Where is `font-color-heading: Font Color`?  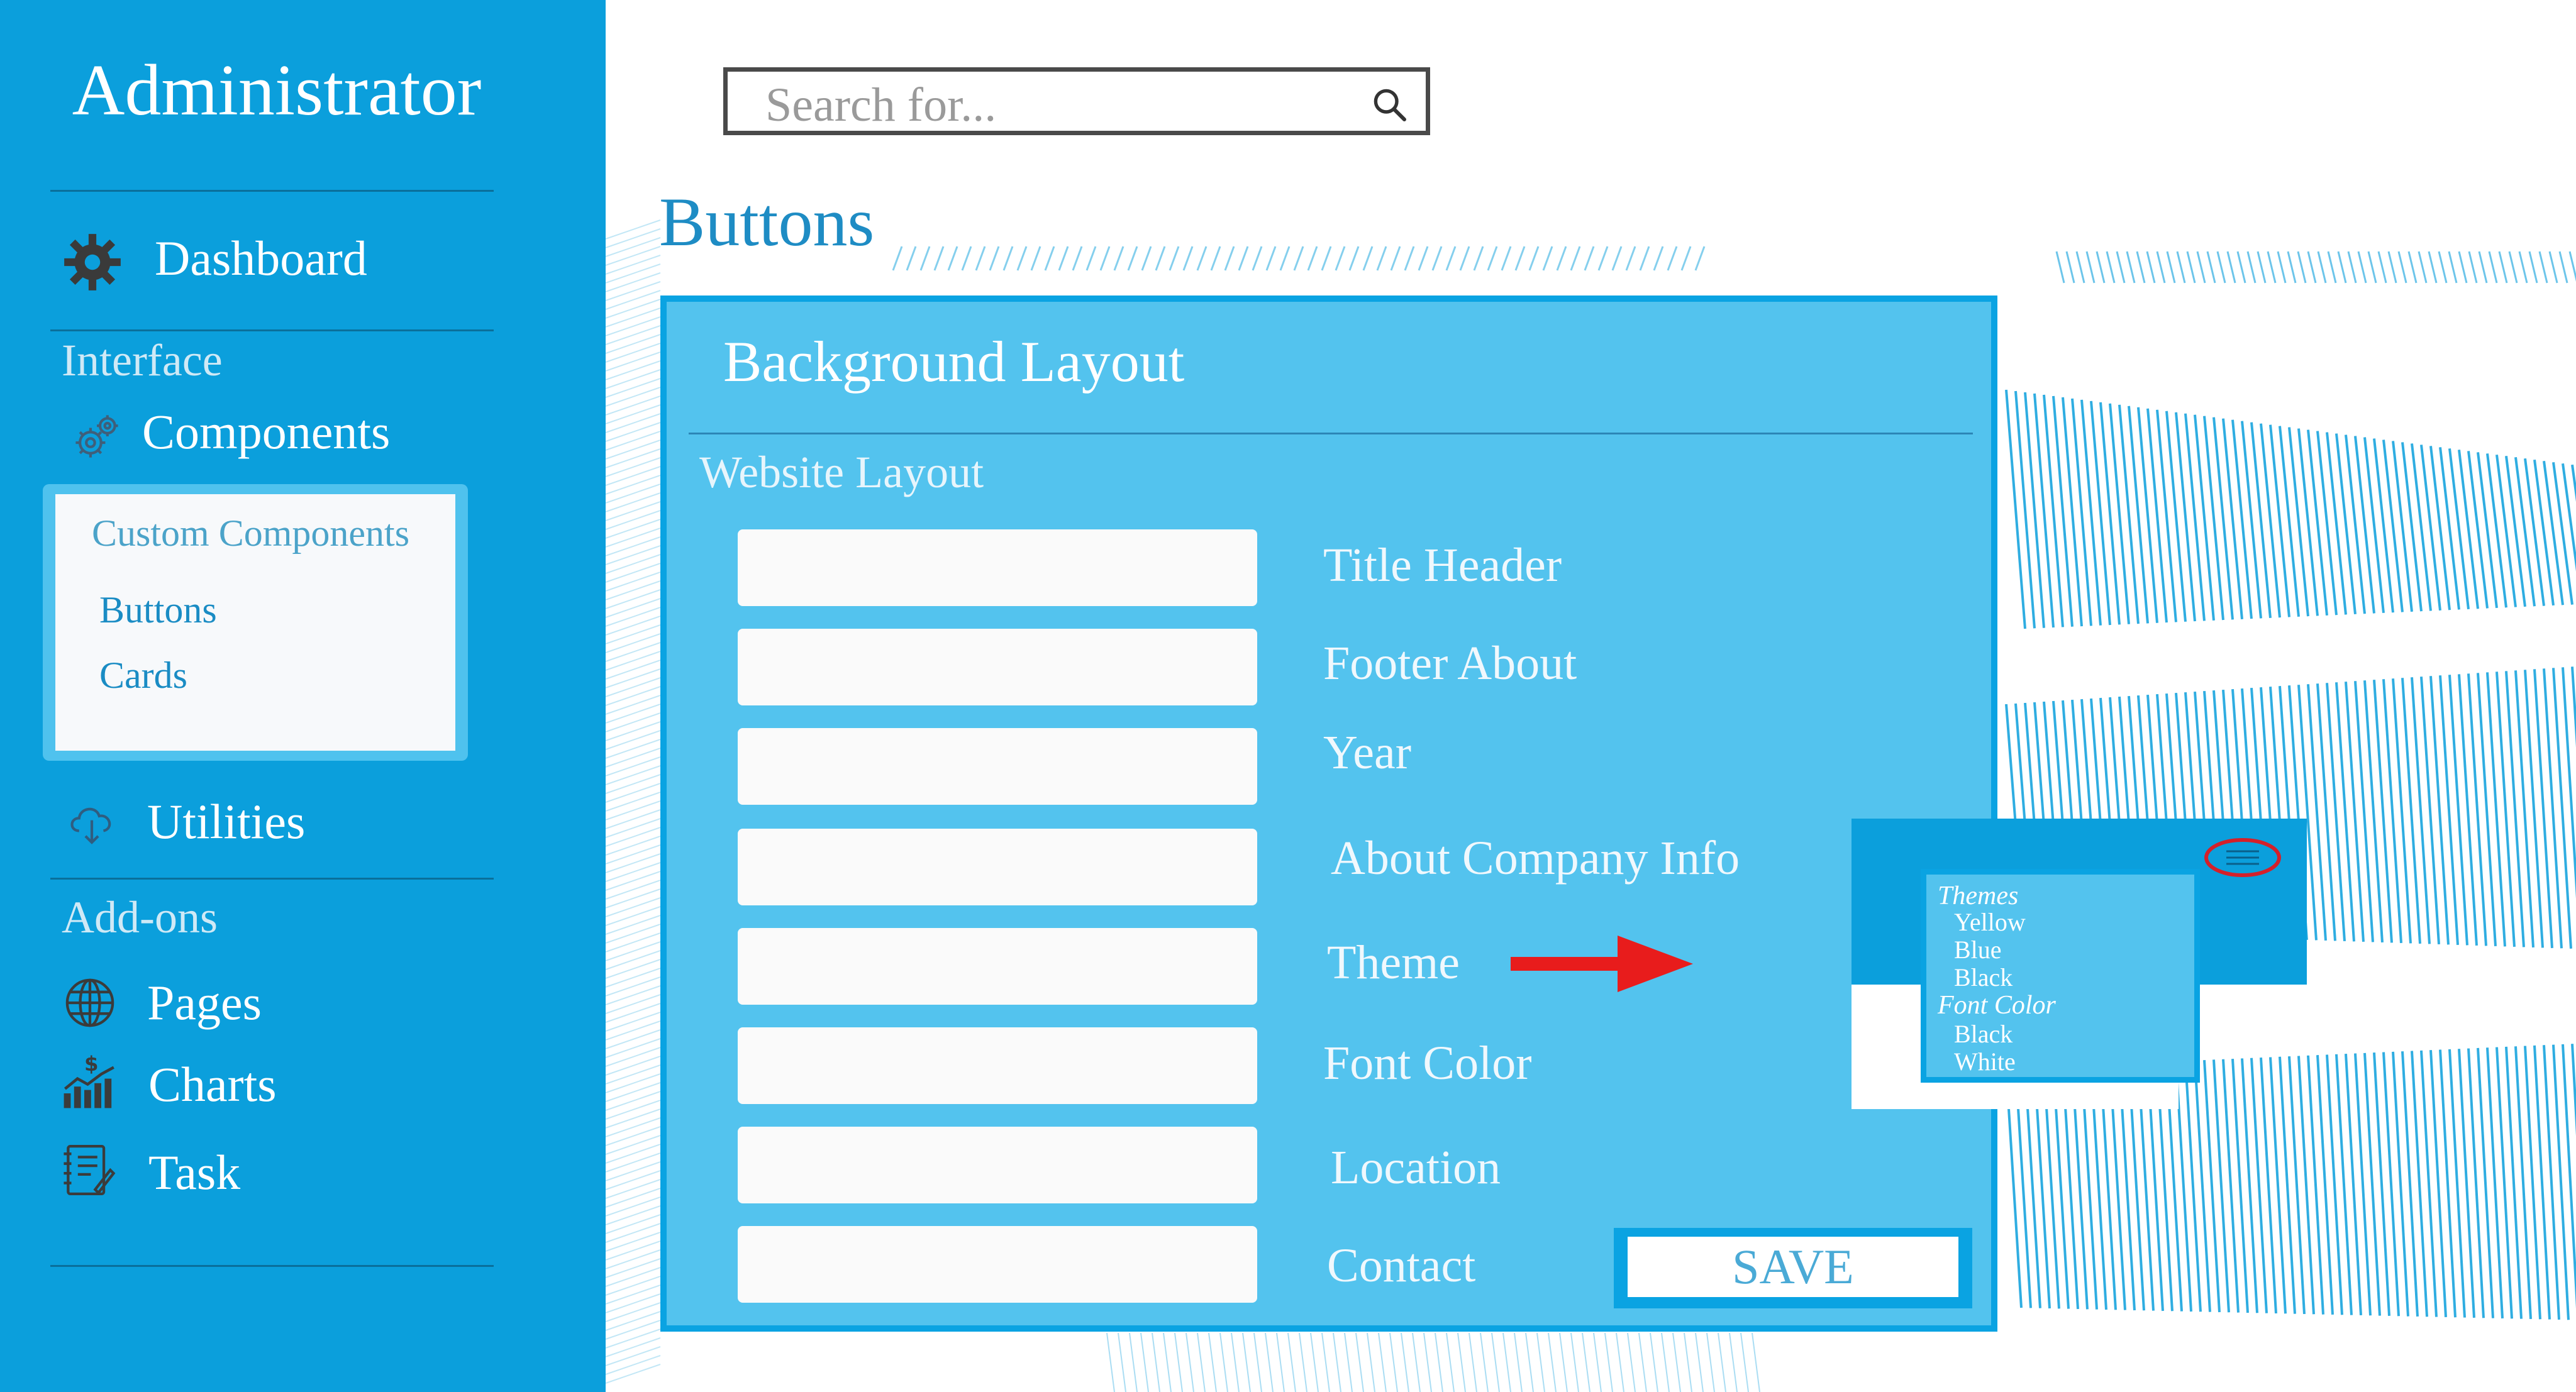
font-color-heading: Font Color is located at coordinates (1997, 1005).